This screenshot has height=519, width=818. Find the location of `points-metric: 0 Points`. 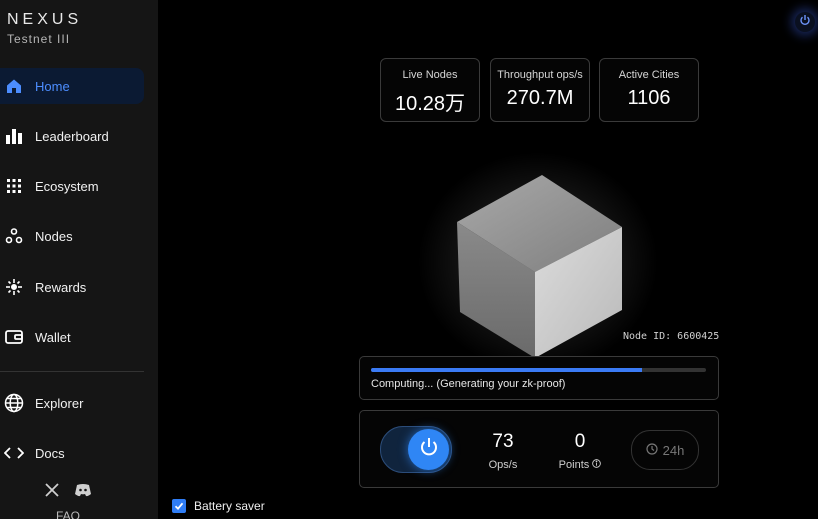

points-metric: 0 Points is located at coordinates (580, 451).